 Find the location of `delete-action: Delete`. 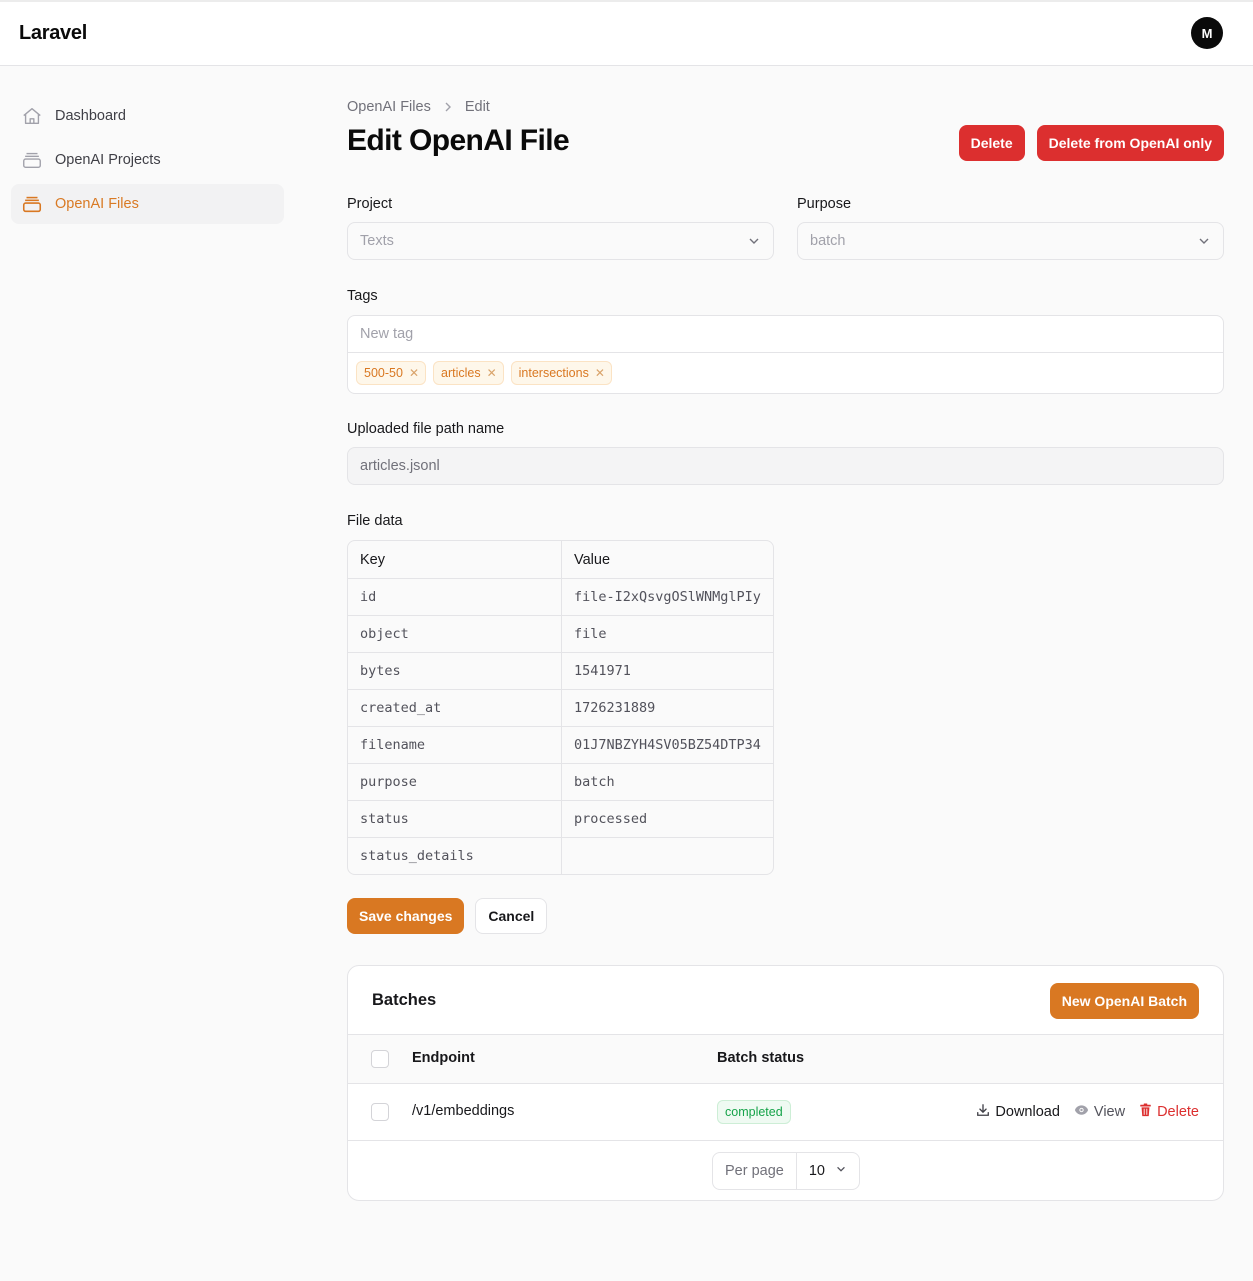

delete-action: Delete is located at coordinates (1169, 1112).